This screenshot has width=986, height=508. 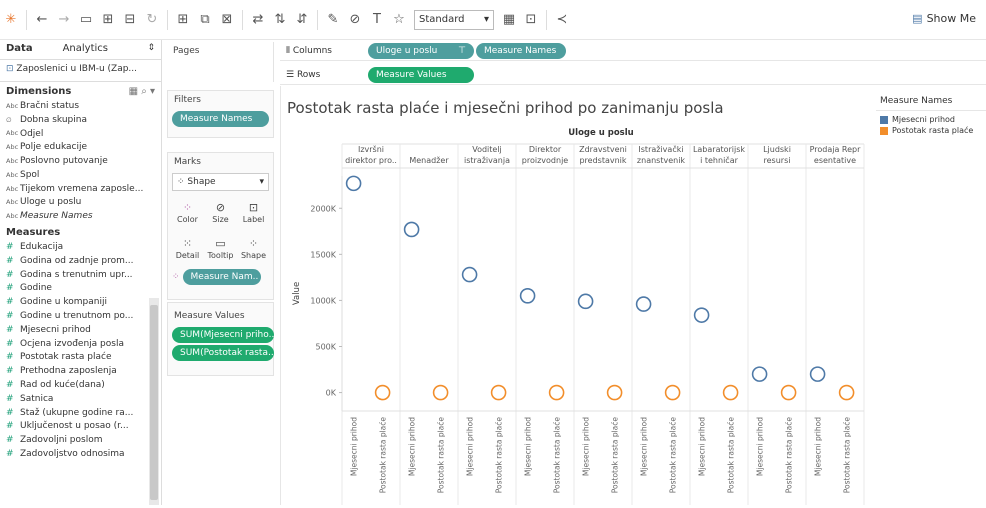 I want to click on measure-field: # Mjesecni prihod, so click(x=80, y=330).